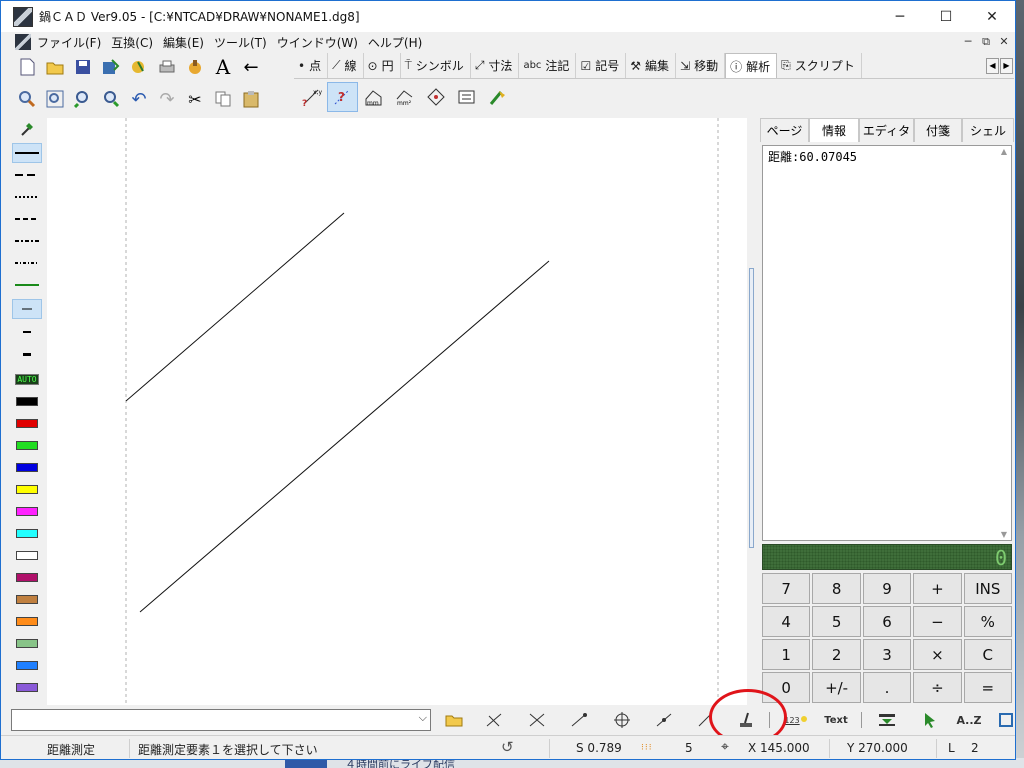 The image size is (1024, 768). Describe the element at coordinates (23, 16) in the screenshot. I see `app-logo-icon` at that location.